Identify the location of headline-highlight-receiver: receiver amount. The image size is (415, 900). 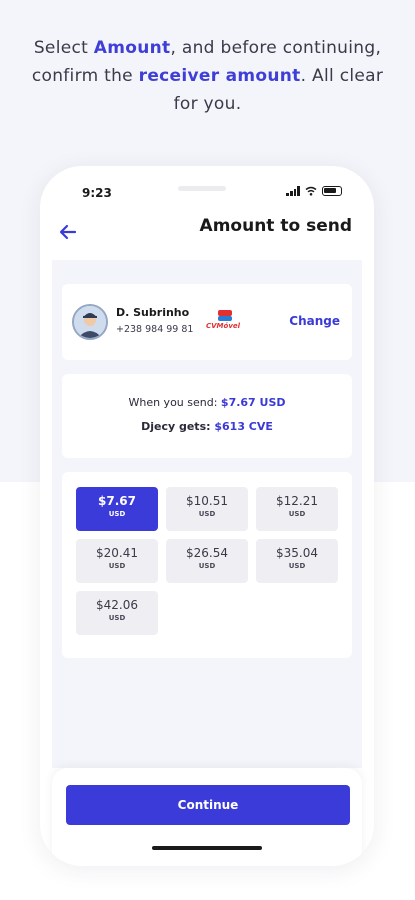
(219, 76).